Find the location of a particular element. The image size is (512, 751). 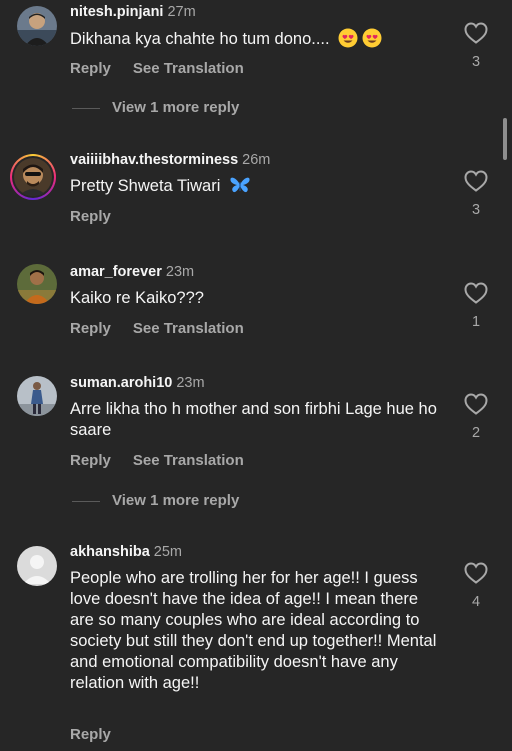

timestamp: 25m is located at coordinates (167, 552).